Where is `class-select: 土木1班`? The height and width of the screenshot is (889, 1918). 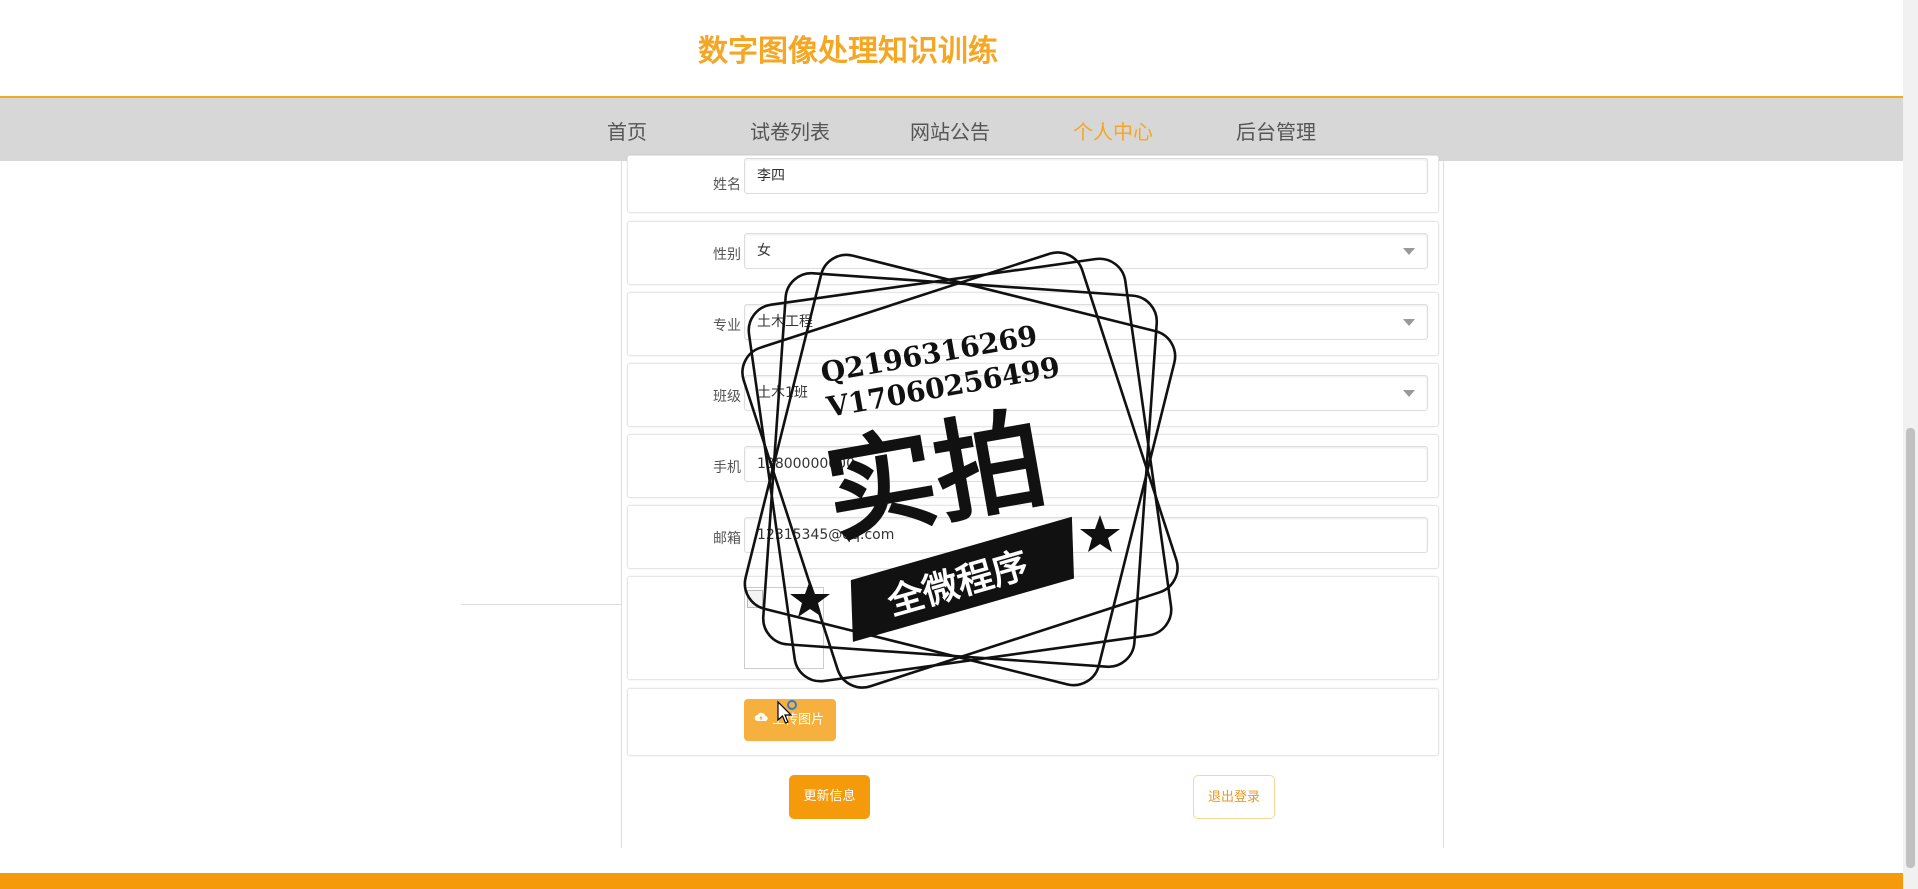
class-select: 土木1班 is located at coordinates (1086, 393).